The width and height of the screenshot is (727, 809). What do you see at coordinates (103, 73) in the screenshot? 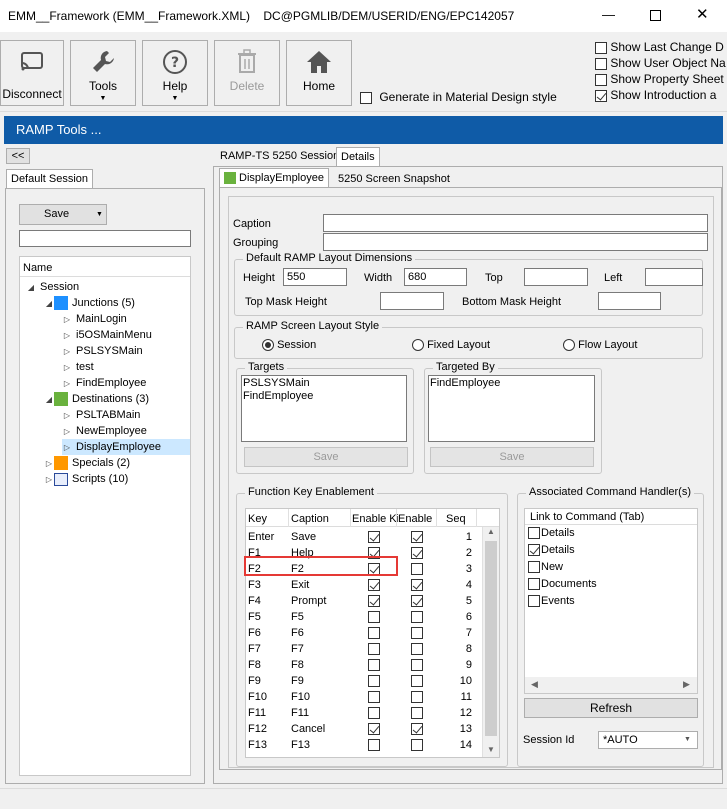
I see `tools-button: Tools ▼` at bounding box center [103, 73].